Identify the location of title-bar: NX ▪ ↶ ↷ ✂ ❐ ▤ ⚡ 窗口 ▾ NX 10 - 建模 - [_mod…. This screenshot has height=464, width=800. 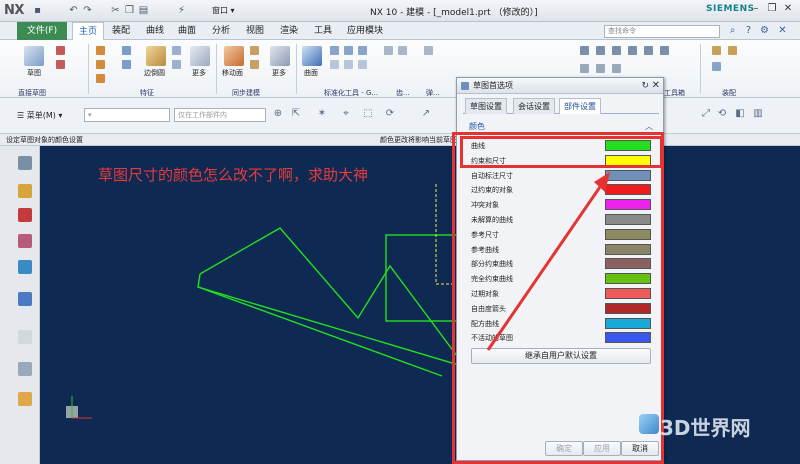
(400, 11).